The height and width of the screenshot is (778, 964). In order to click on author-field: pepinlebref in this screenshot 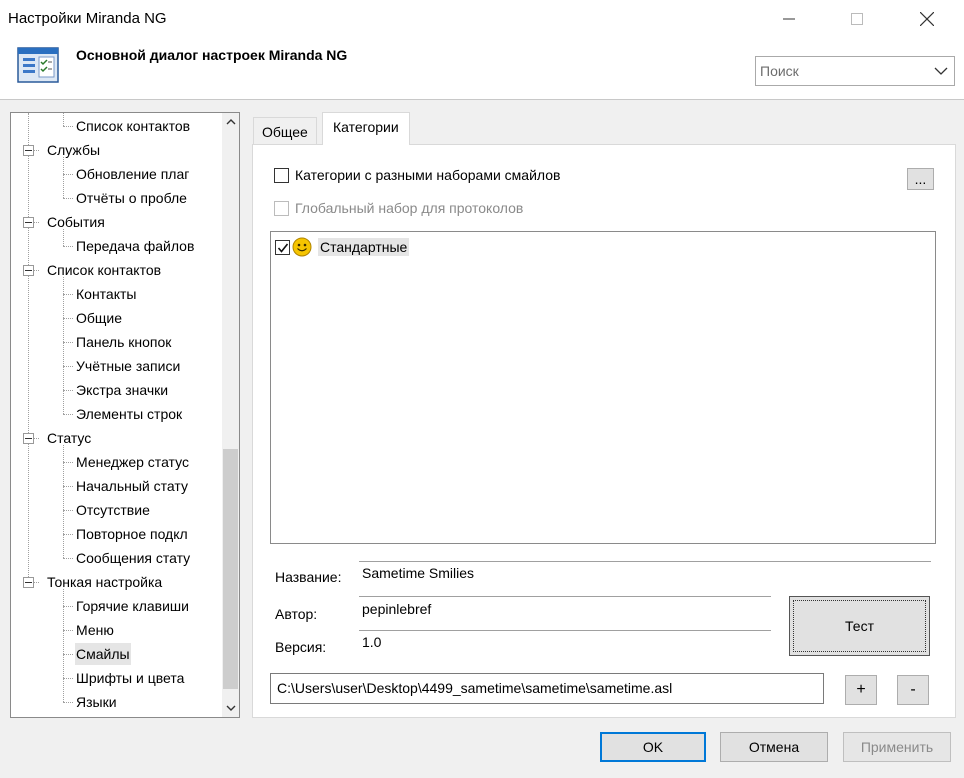, I will do `click(565, 613)`.